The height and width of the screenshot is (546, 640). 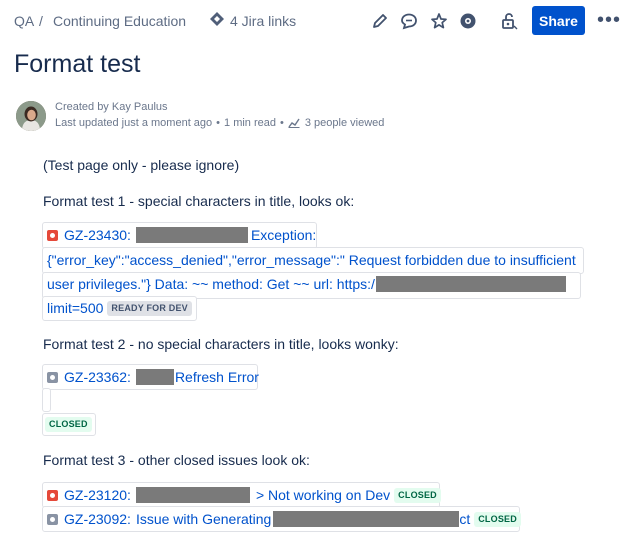 I want to click on issue-summary: limit=500, so click(x=75, y=308).